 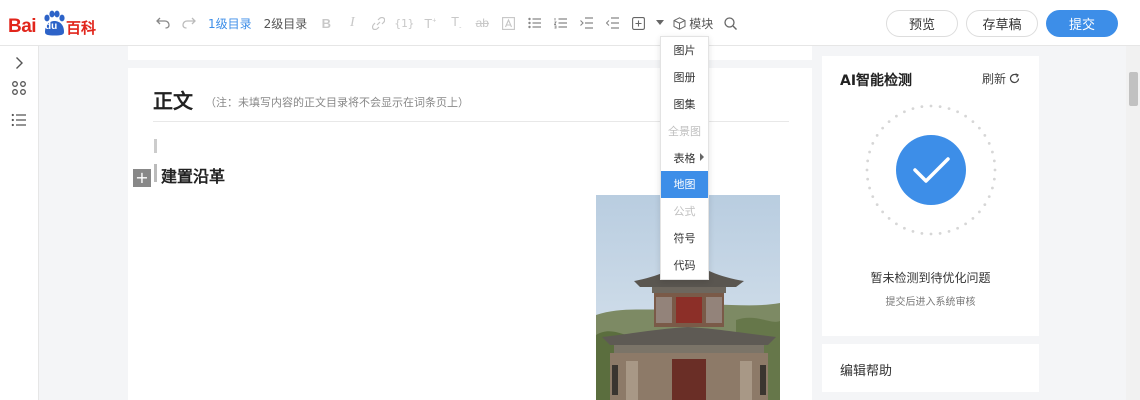 I want to click on outline-list-icon, so click(x=19, y=120).